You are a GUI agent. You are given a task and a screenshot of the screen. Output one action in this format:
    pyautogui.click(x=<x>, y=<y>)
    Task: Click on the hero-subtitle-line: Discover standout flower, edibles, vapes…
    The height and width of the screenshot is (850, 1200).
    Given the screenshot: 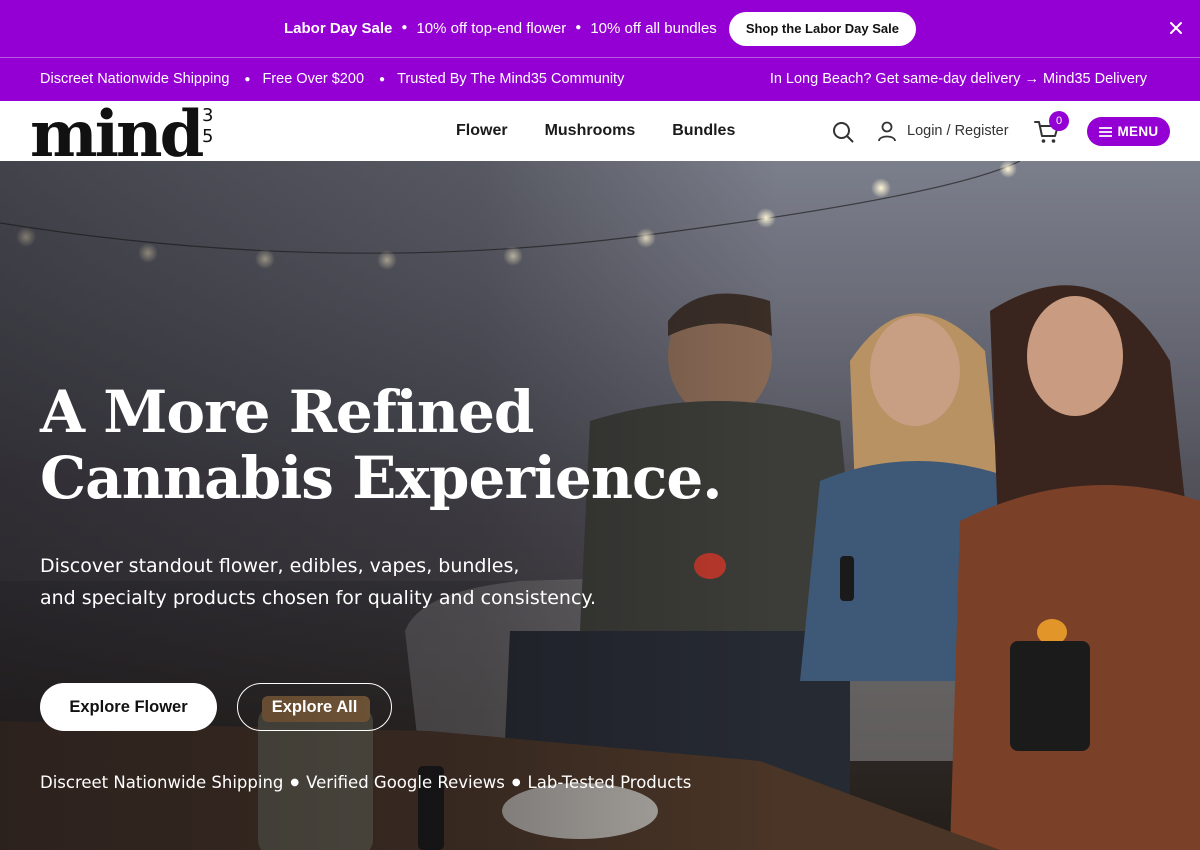 What is the action you would take?
    pyautogui.click(x=280, y=566)
    